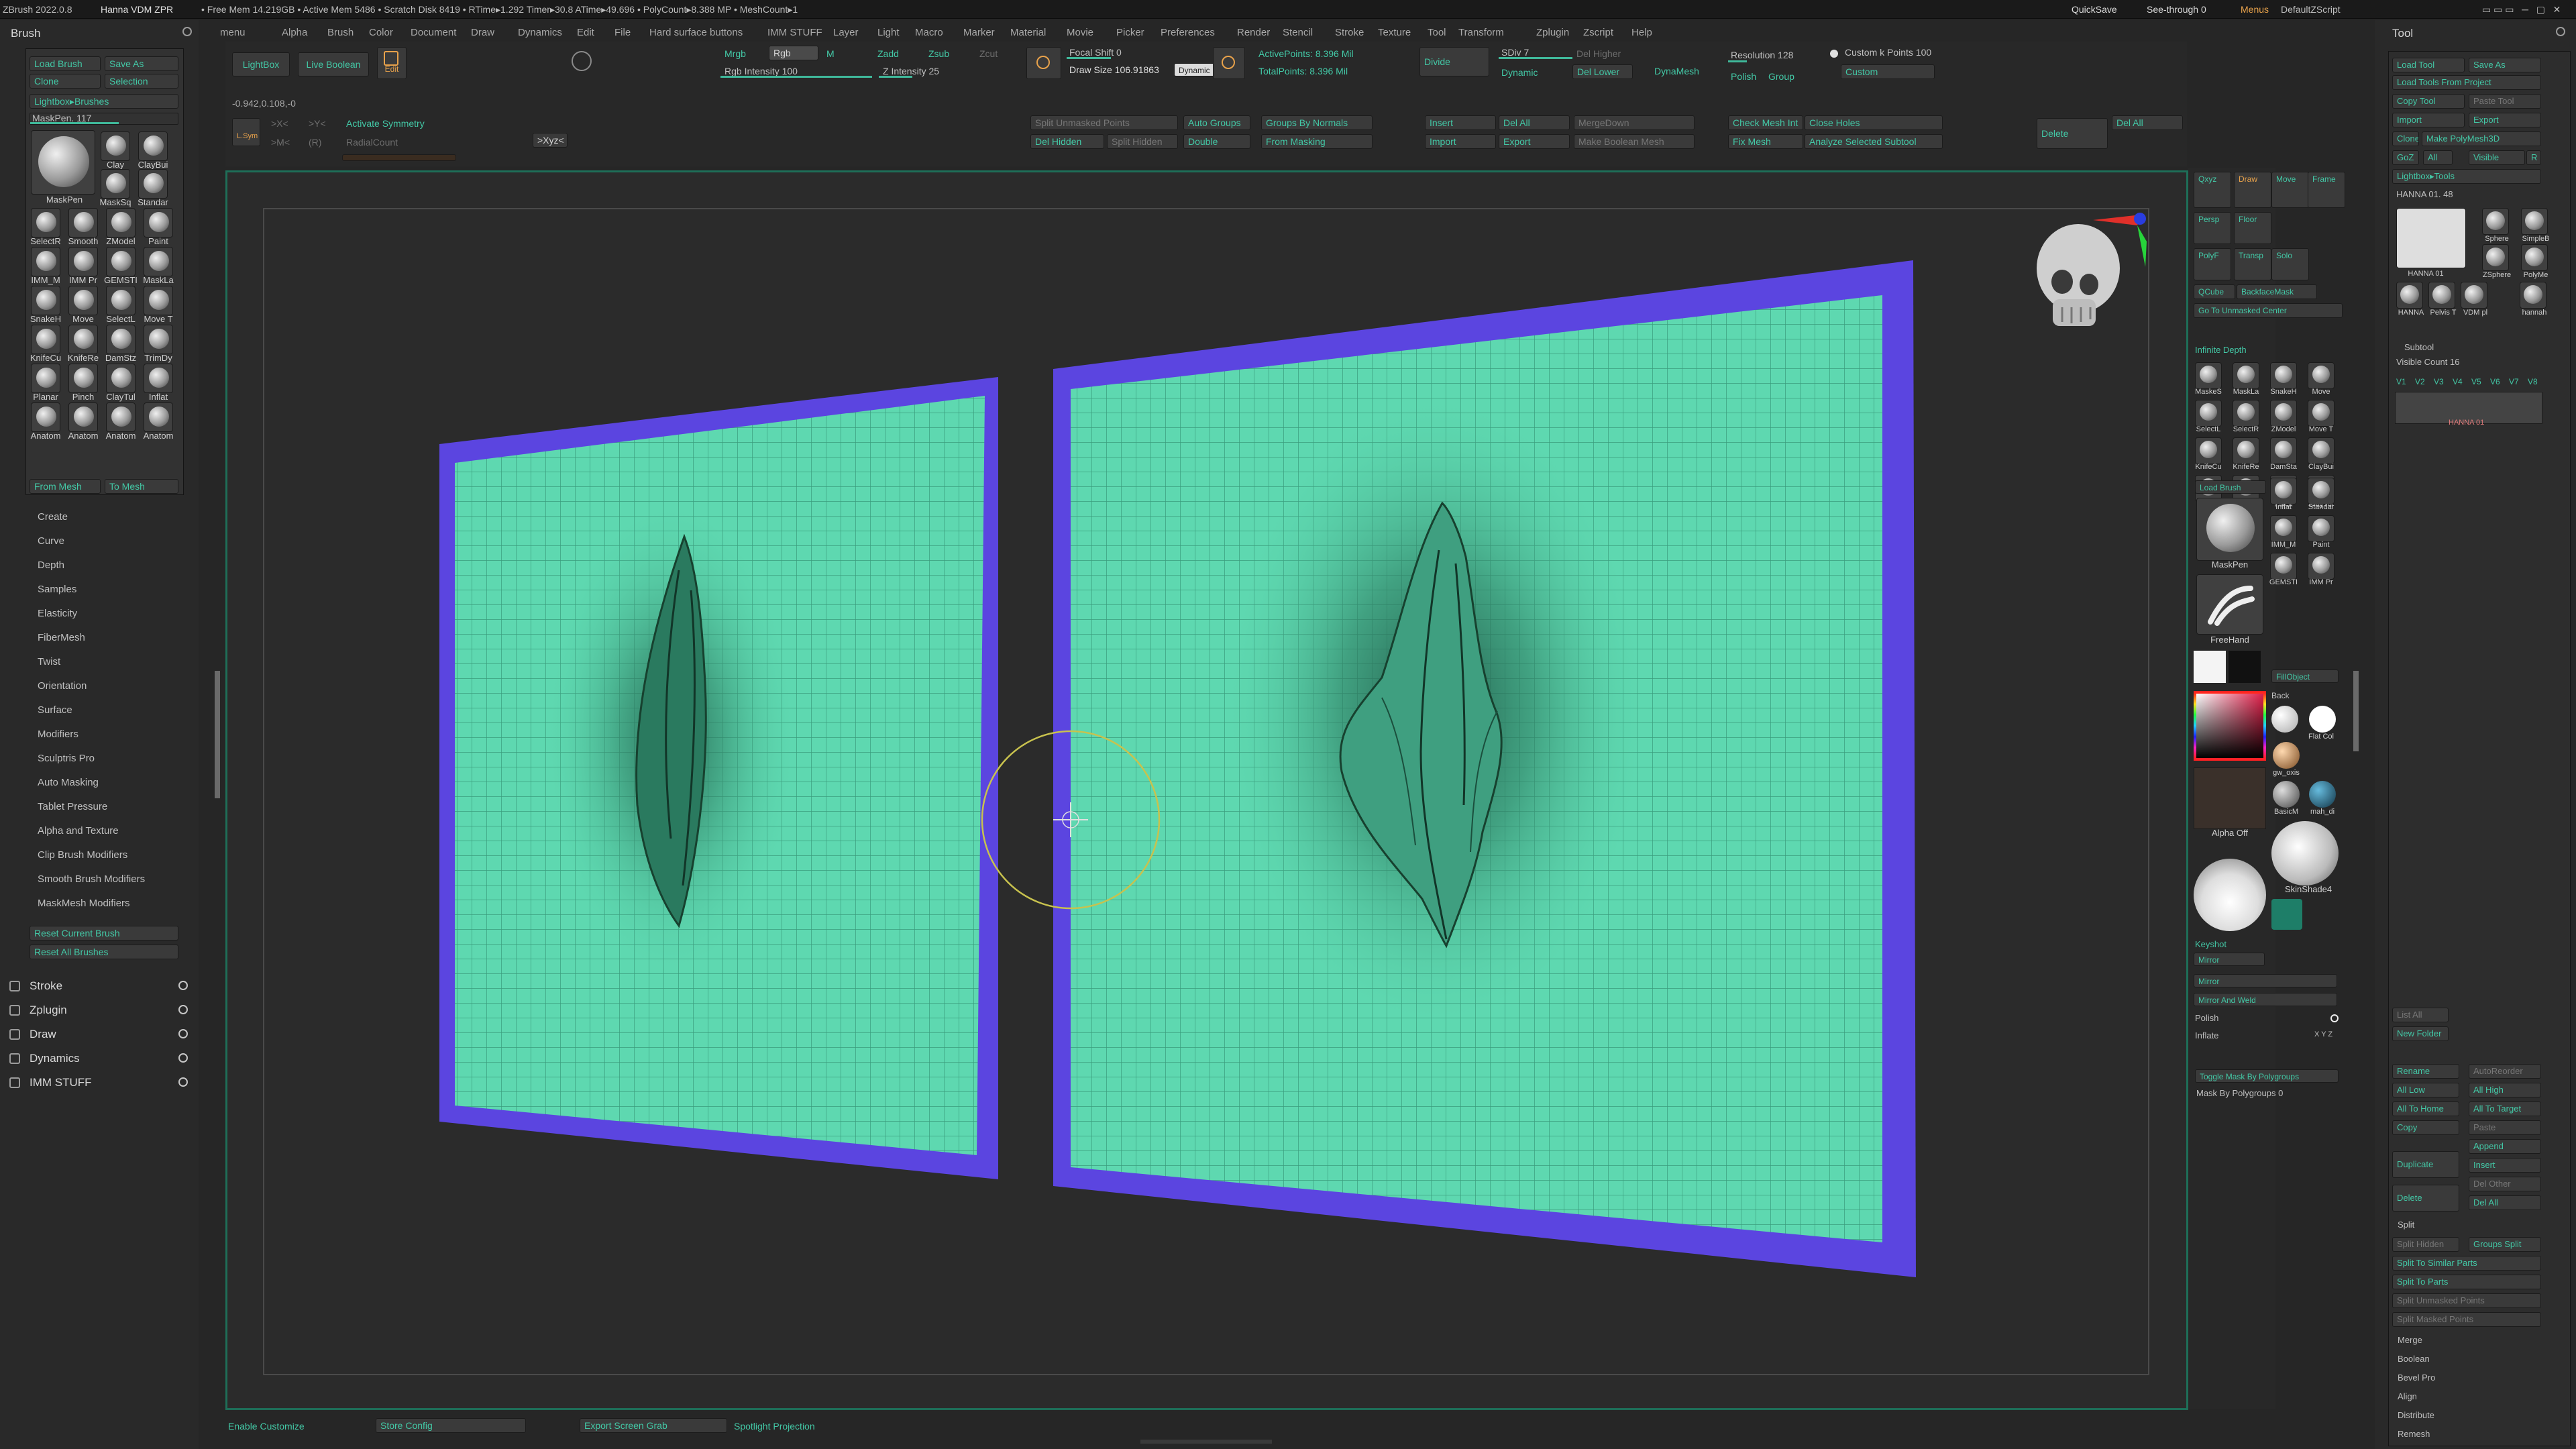 This screenshot has width=2576, height=1449. Describe the element at coordinates (2252, 264) in the screenshot. I see `rshelf-transp: Transp` at that location.